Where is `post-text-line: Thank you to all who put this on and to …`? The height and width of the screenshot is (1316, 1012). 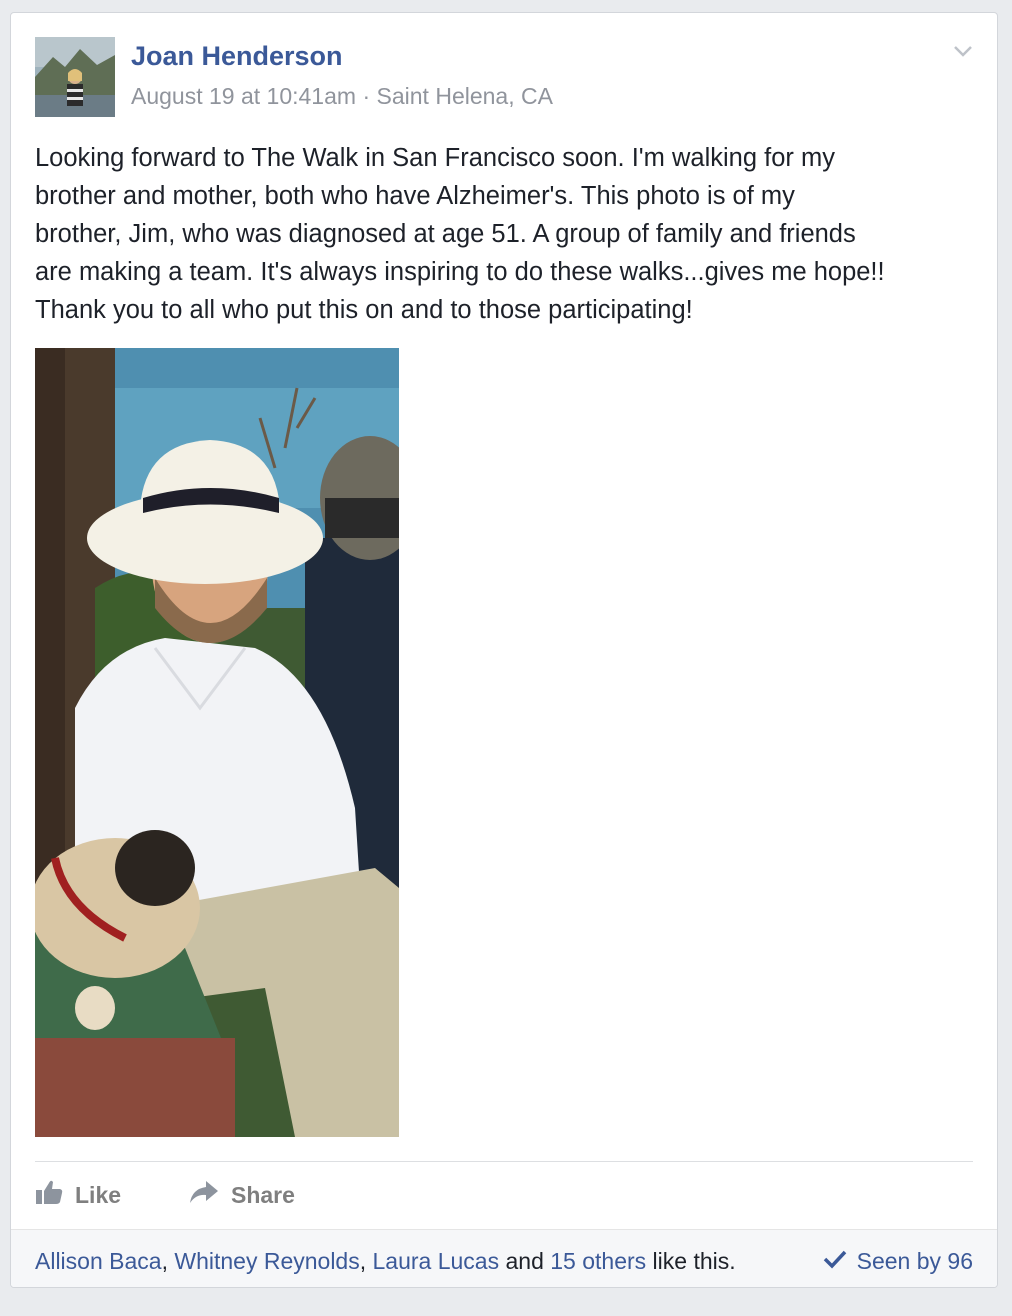 post-text-line: Thank you to all who put this on and to … is located at coordinates (364, 310).